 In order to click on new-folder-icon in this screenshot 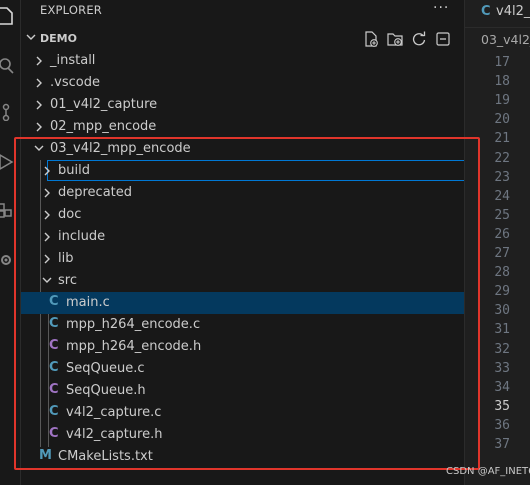, I will do `click(395, 39)`.